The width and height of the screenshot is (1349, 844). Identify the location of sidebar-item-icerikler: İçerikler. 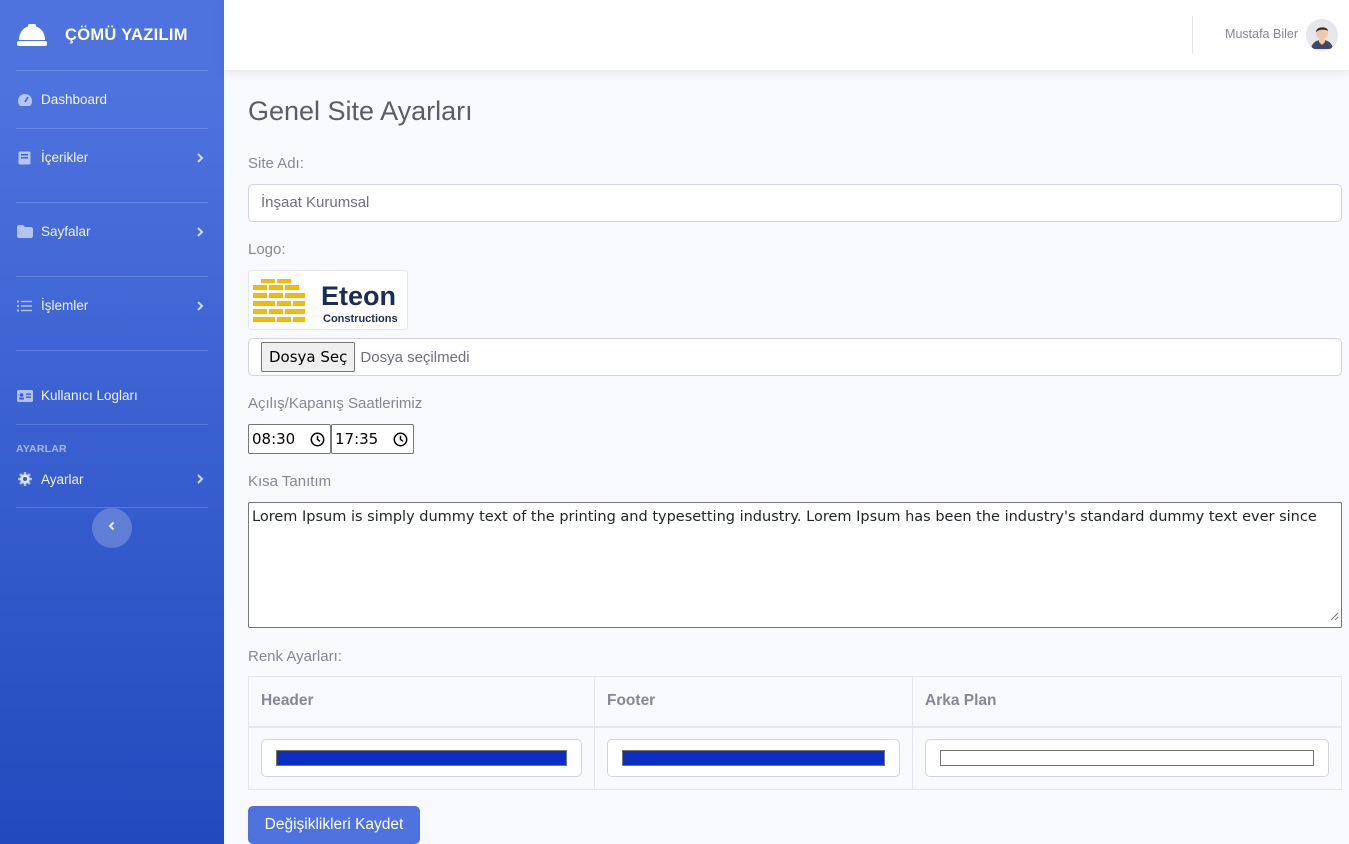
(112, 157).